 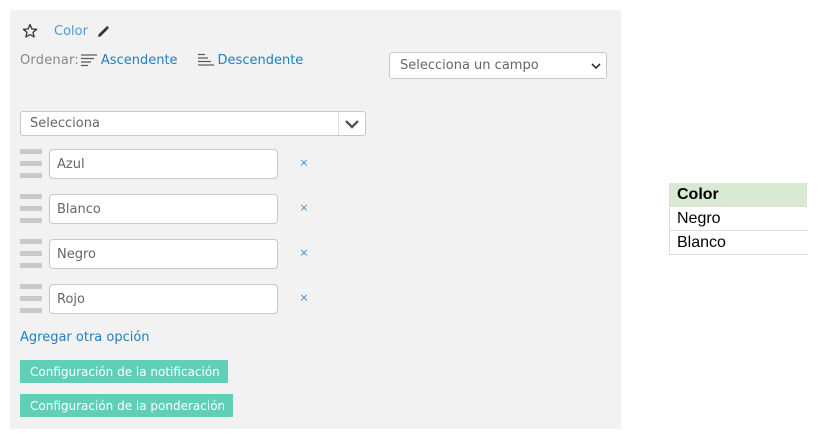 What do you see at coordinates (71, 31) in the screenshot?
I see `field-title: Color` at bounding box center [71, 31].